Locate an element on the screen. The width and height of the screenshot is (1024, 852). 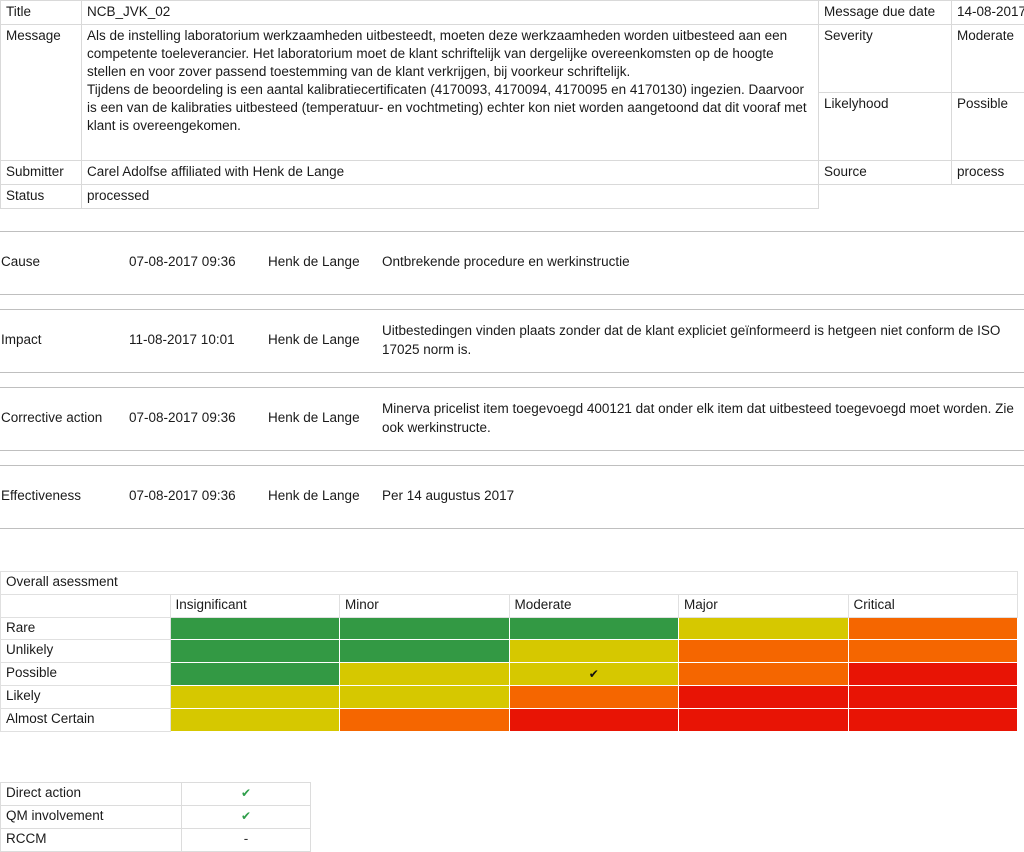
due-date-value: 14-08-2017 is located at coordinates (988, 13).